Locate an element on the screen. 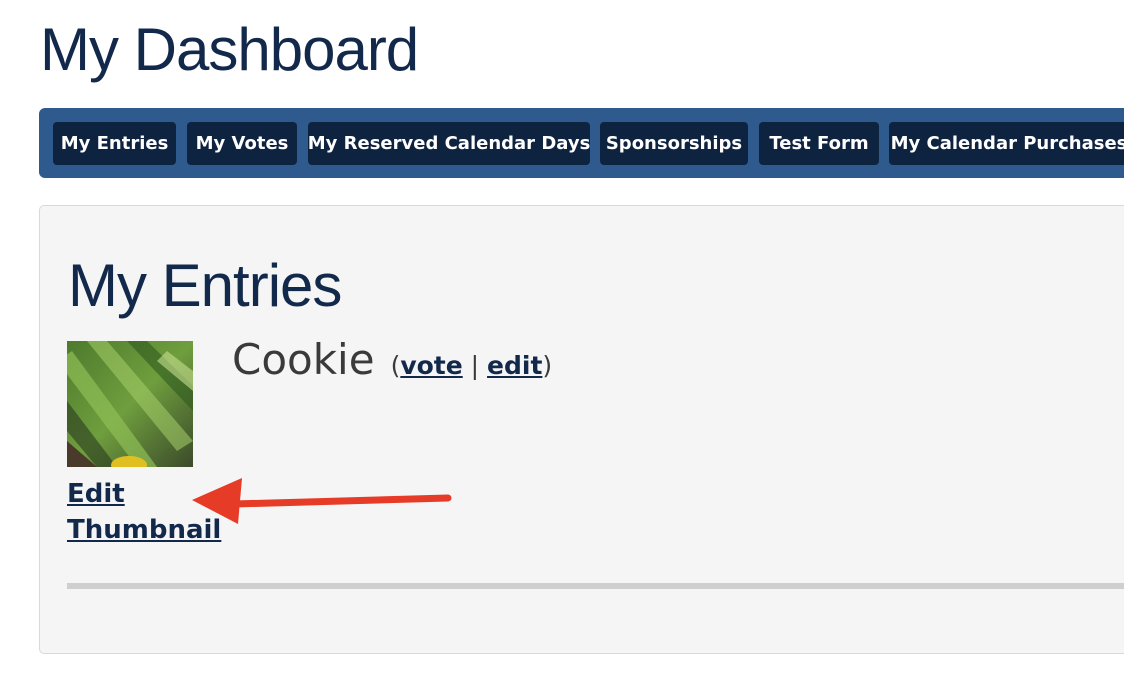  section-title: My Entries is located at coordinates (205, 285).